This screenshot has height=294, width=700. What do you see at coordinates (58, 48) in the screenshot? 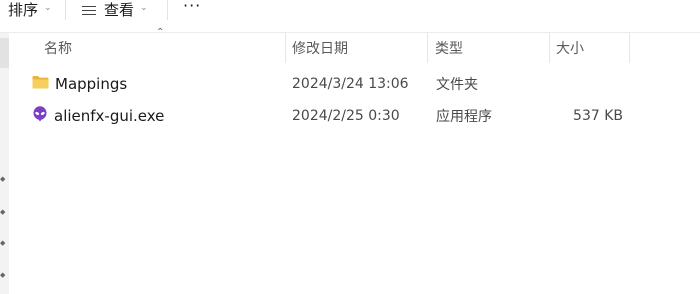
I see `column-header-name: 名称` at bounding box center [58, 48].